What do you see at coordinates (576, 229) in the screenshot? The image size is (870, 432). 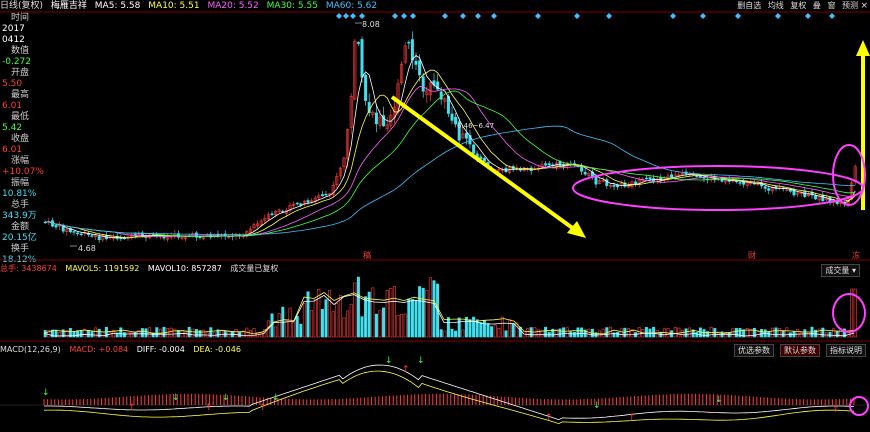 I see `down-arrow-head-icon` at bounding box center [576, 229].